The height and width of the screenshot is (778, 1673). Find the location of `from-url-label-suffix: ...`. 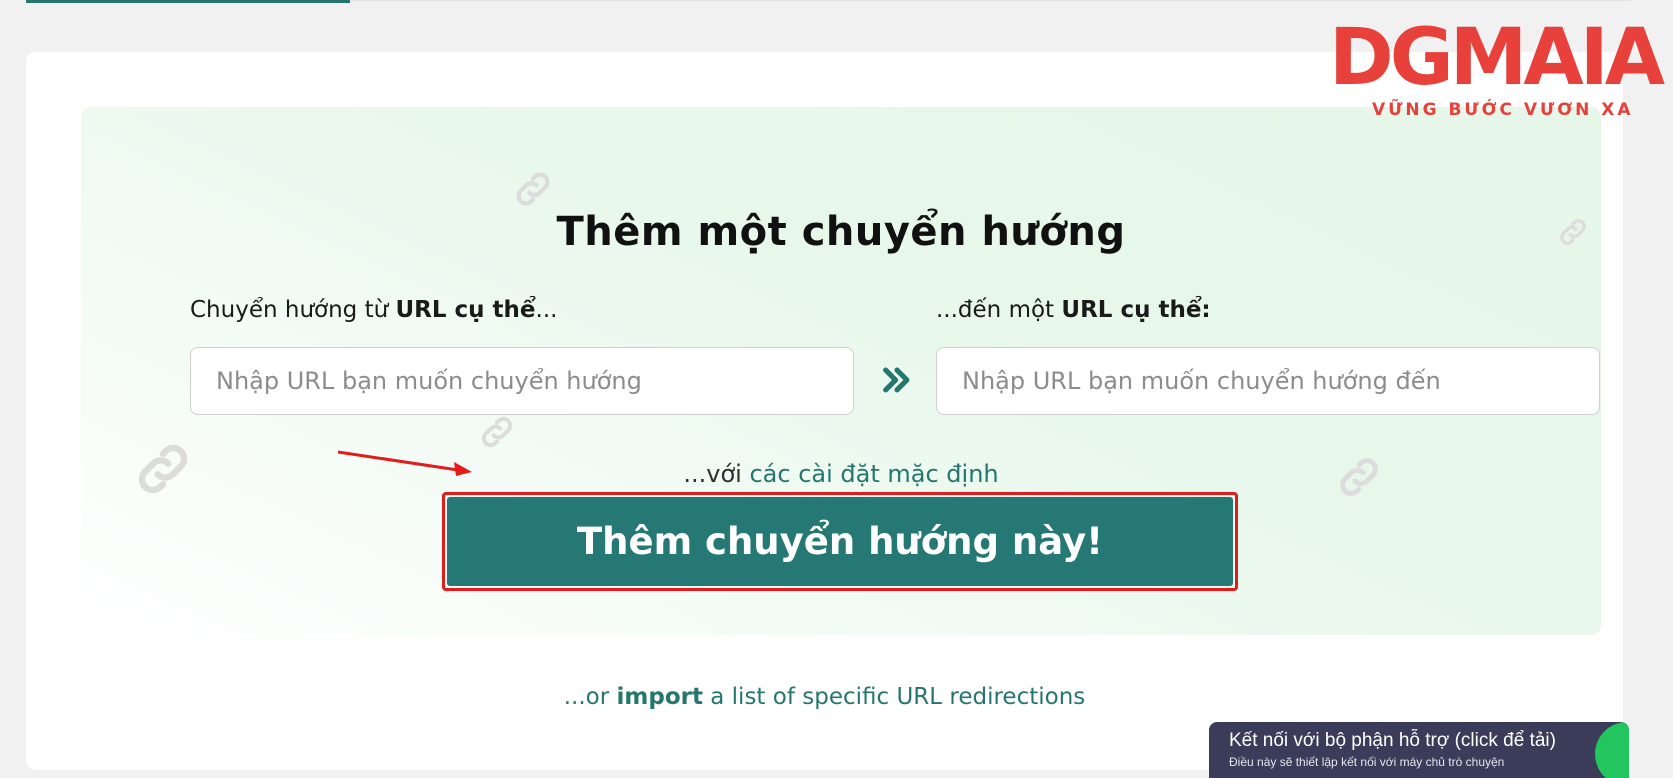

from-url-label-suffix: ... is located at coordinates (546, 310).